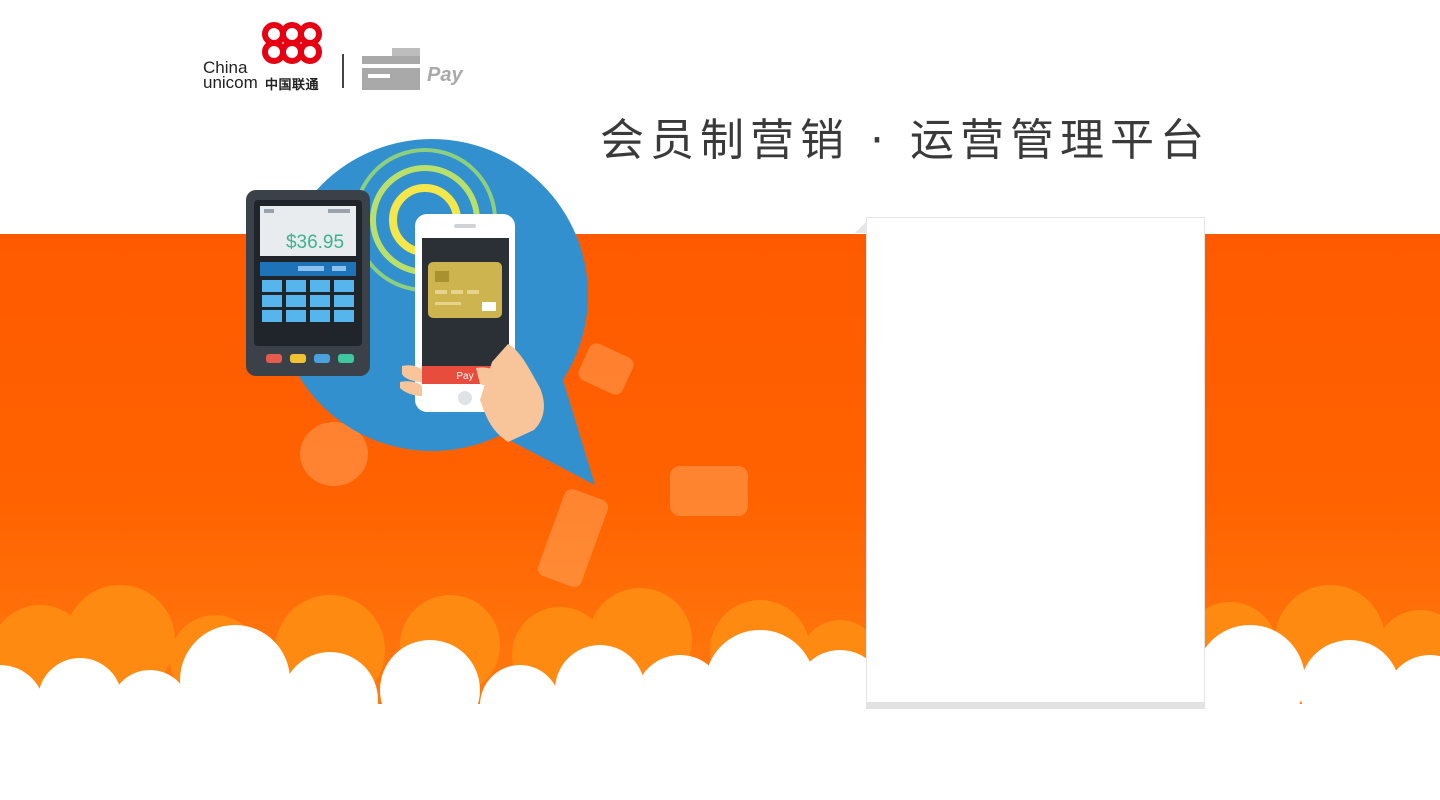  I want to click on phone-pay-label: Pay, so click(464, 376).